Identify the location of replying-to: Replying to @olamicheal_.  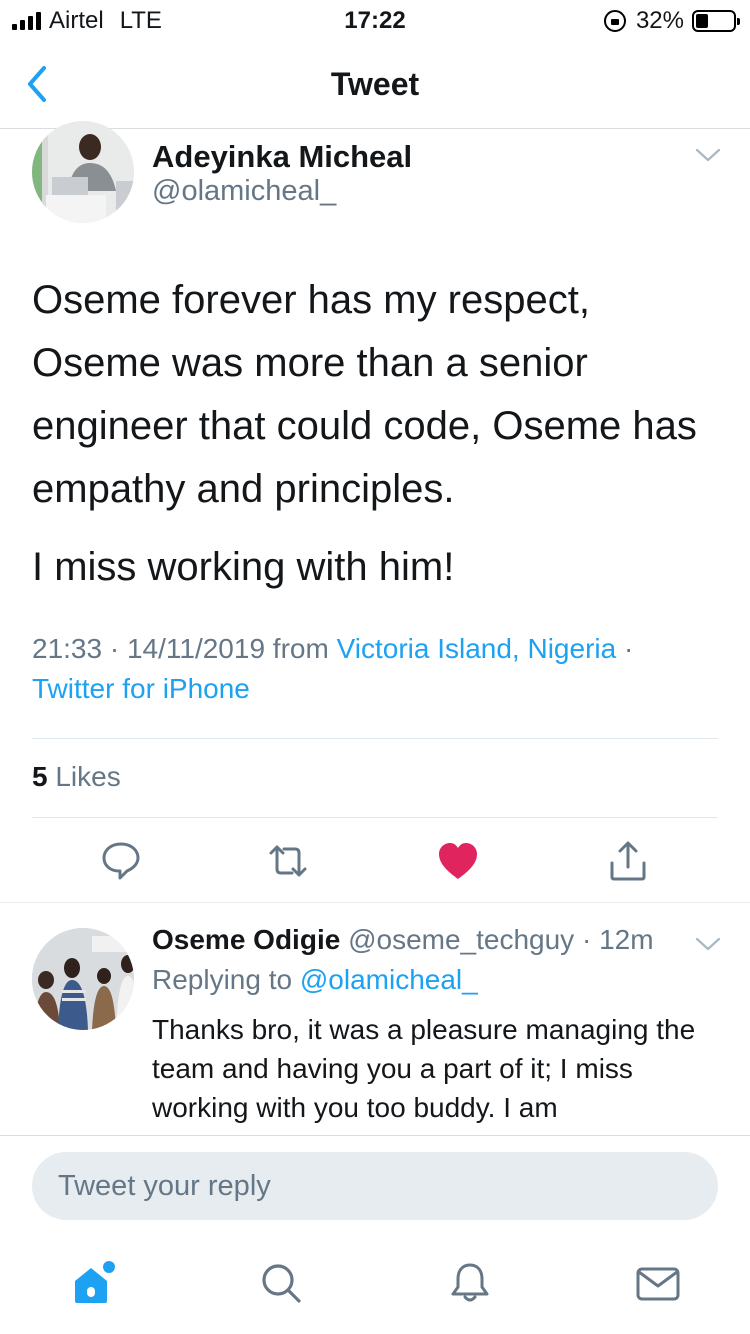
(315, 980).